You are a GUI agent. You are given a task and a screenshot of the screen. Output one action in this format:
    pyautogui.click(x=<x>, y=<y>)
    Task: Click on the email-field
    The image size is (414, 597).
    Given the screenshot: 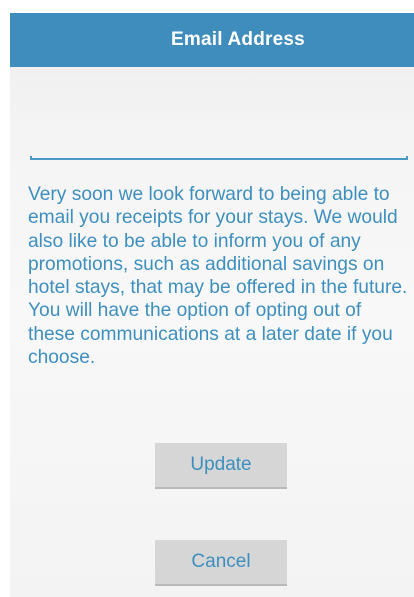 What is the action you would take?
    pyautogui.click(x=219, y=142)
    